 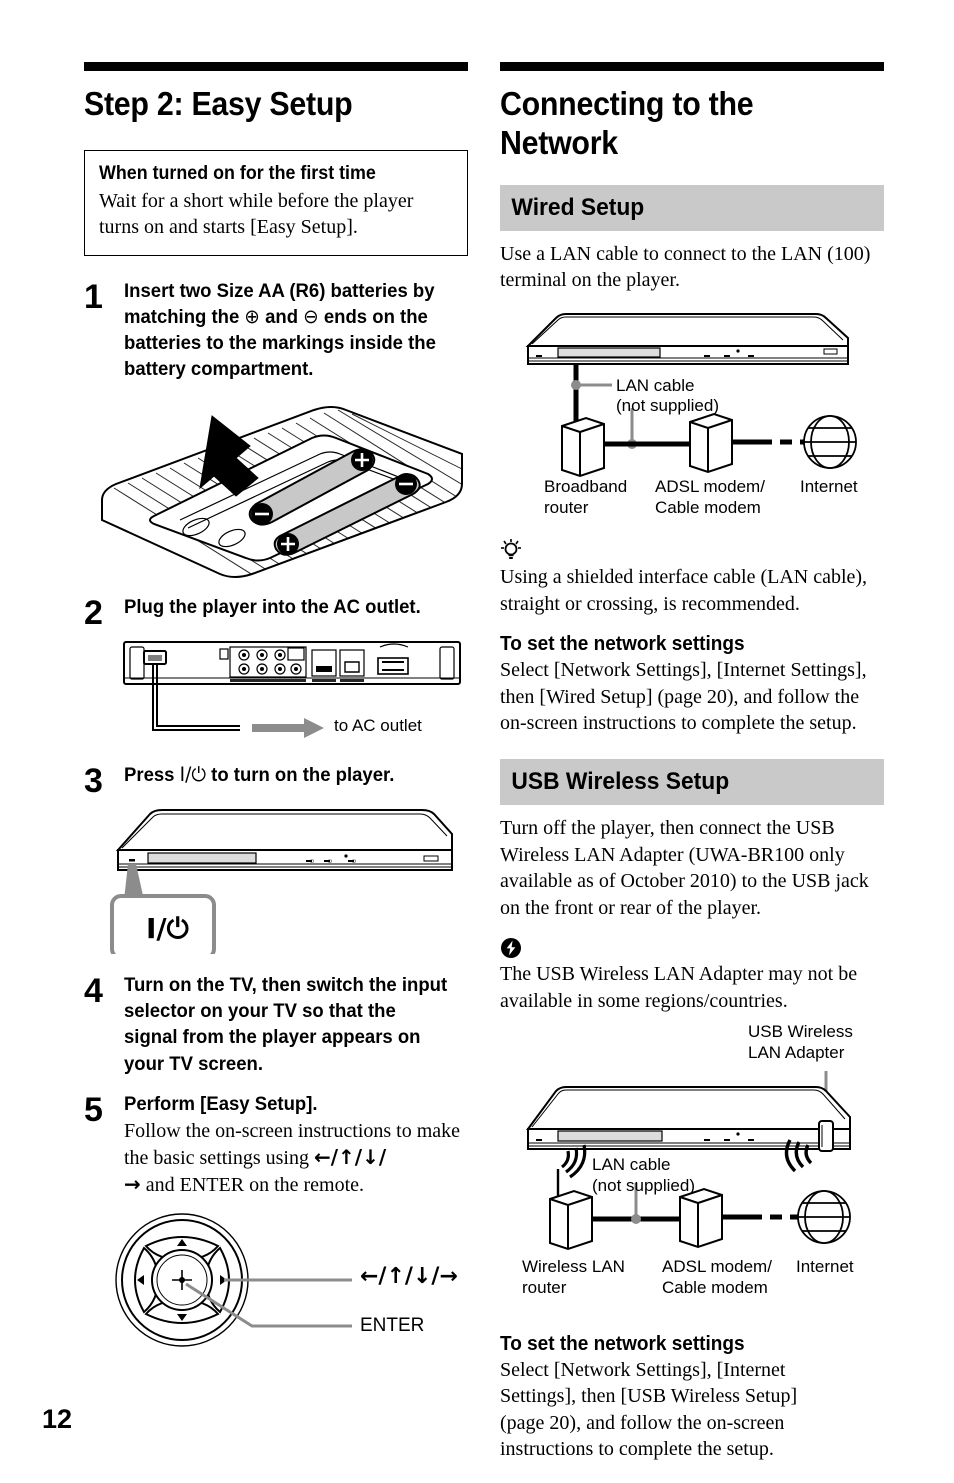 I want to click on wired-lan-cable-label-2: (not supplied), so click(x=668, y=406).